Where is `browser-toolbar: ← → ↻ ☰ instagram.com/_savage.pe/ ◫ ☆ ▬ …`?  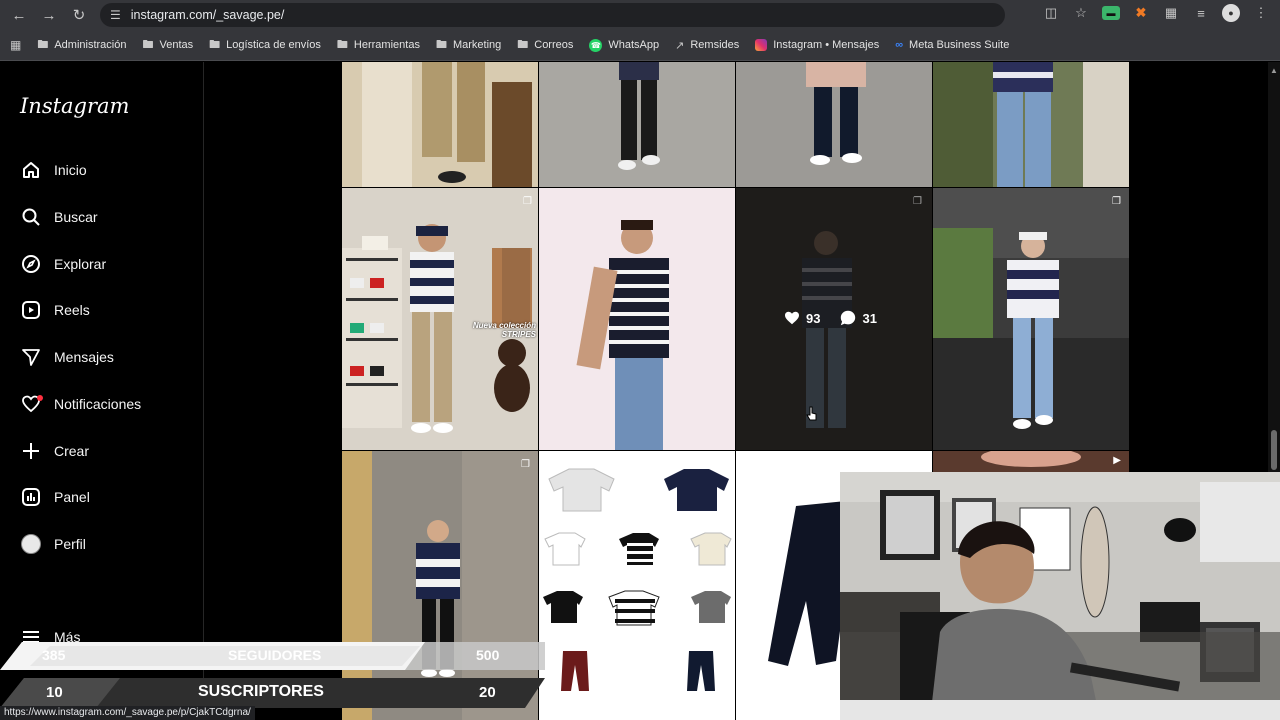
browser-toolbar: ← → ↻ ☰ instagram.com/_savage.pe/ ◫ ☆ ▬ … is located at coordinates (640, 15).